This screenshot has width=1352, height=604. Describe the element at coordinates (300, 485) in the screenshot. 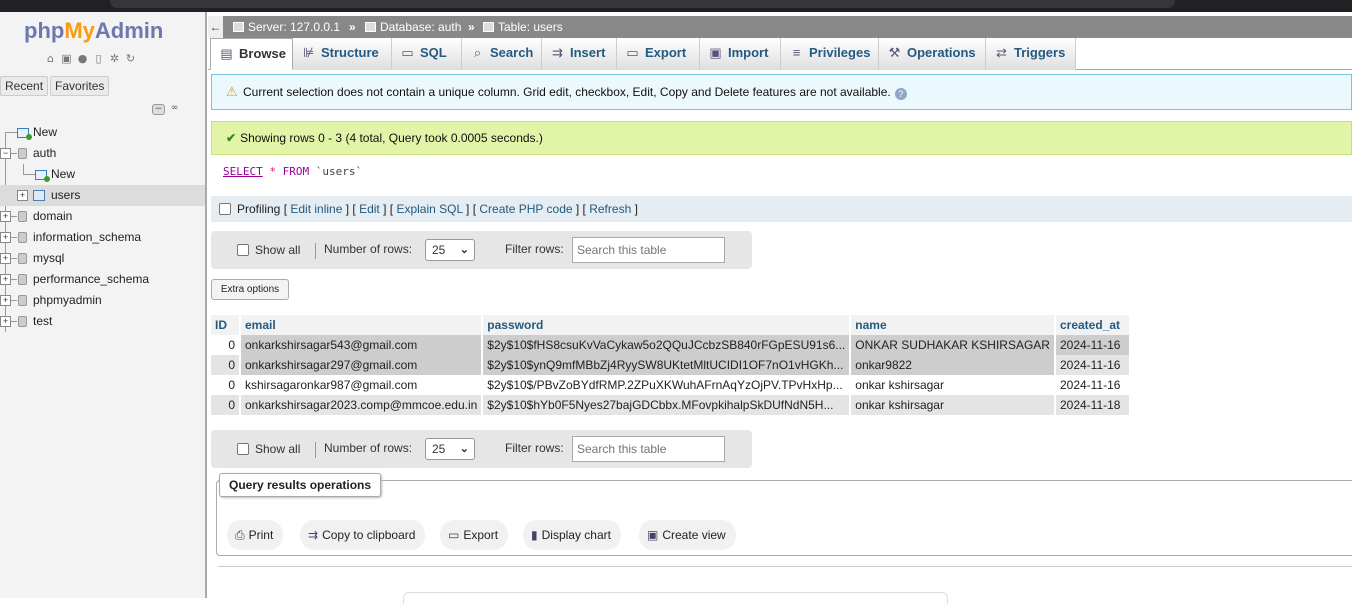

I see `query-results-operations-title: Query results operations` at that location.